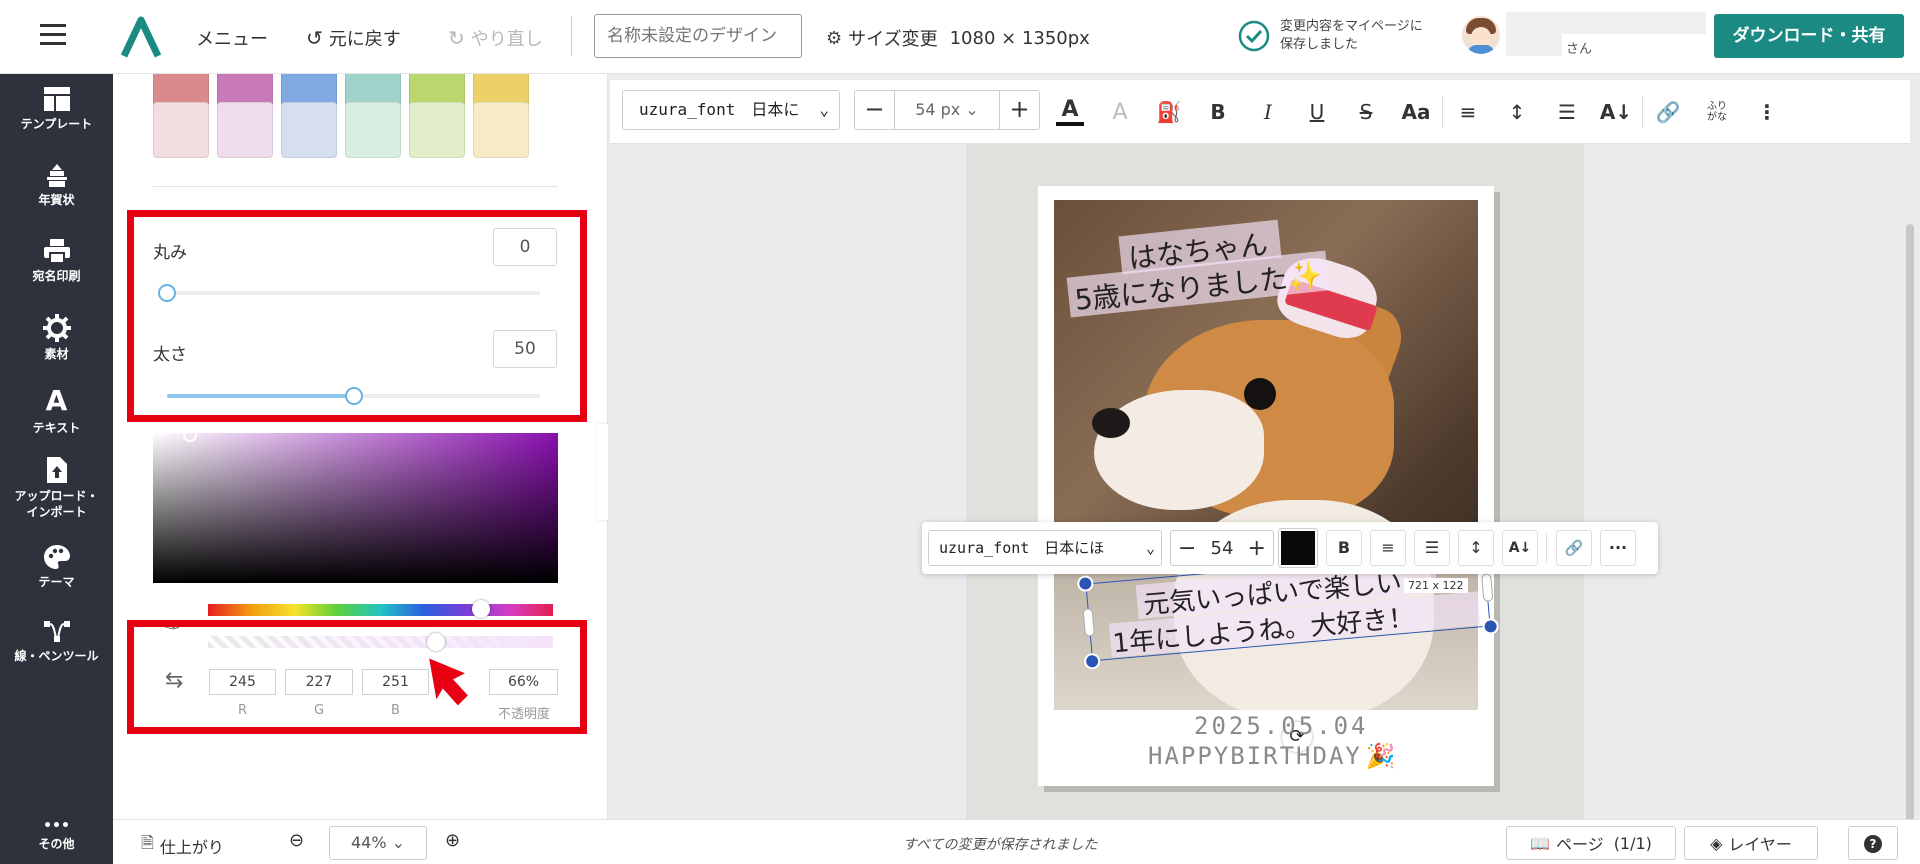  I want to click on hue-slider, so click(380, 610).